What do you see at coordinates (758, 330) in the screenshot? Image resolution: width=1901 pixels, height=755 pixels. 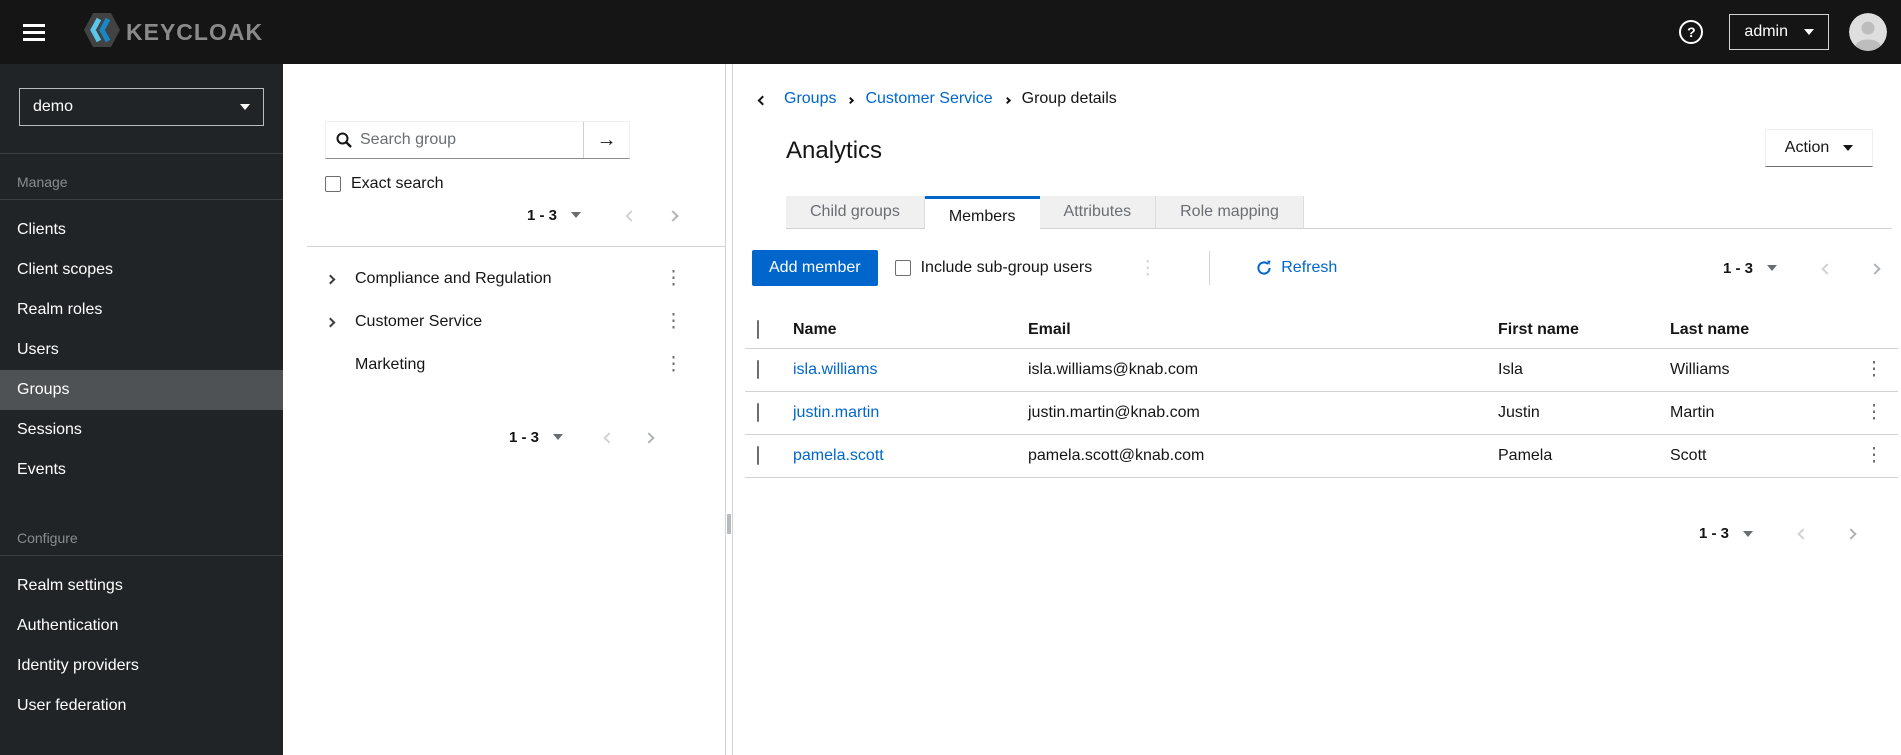 I see `select-all-checkbox` at bounding box center [758, 330].